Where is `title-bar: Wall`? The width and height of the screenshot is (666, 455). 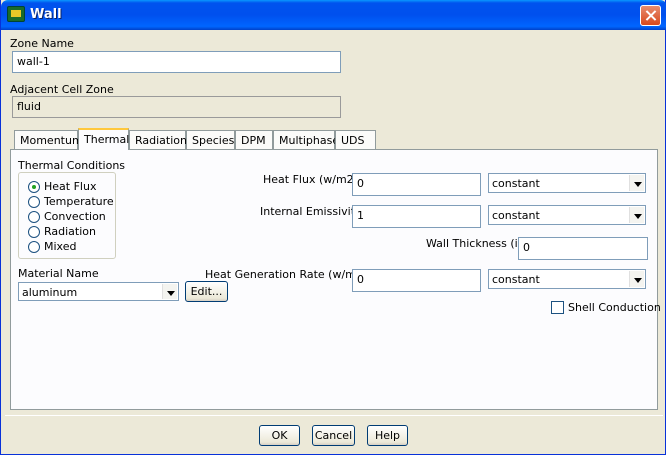 title-bar: Wall is located at coordinates (333, 15).